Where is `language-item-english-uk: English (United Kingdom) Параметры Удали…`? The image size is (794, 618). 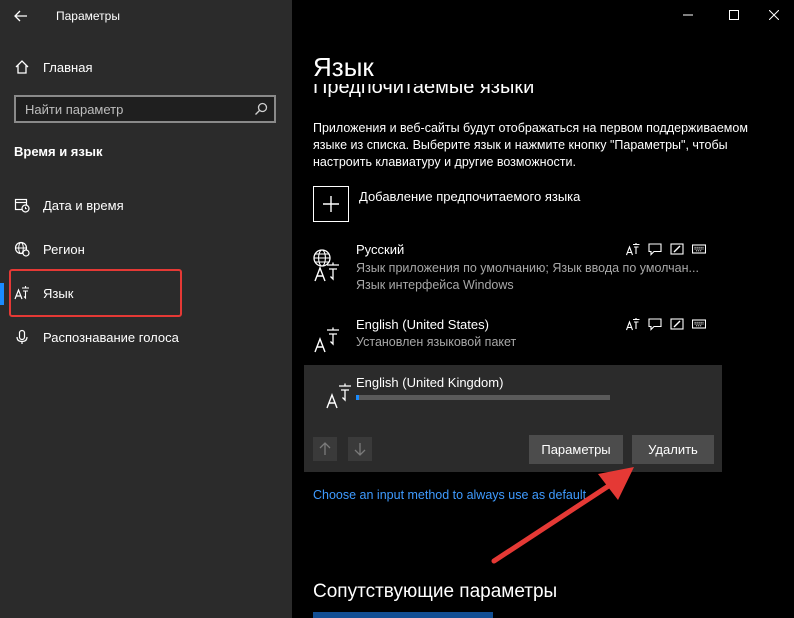
language-item-english-uk: English (United Kingdom) Параметры Удали… is located at coordinates (513, 418).